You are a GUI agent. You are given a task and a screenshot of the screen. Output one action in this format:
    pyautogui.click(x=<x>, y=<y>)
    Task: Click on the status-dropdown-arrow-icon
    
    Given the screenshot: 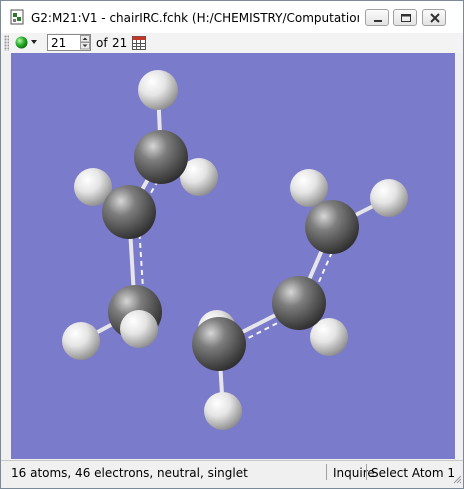 What is the action you would take?
    pyautogui.click(x=34, y=42)
    